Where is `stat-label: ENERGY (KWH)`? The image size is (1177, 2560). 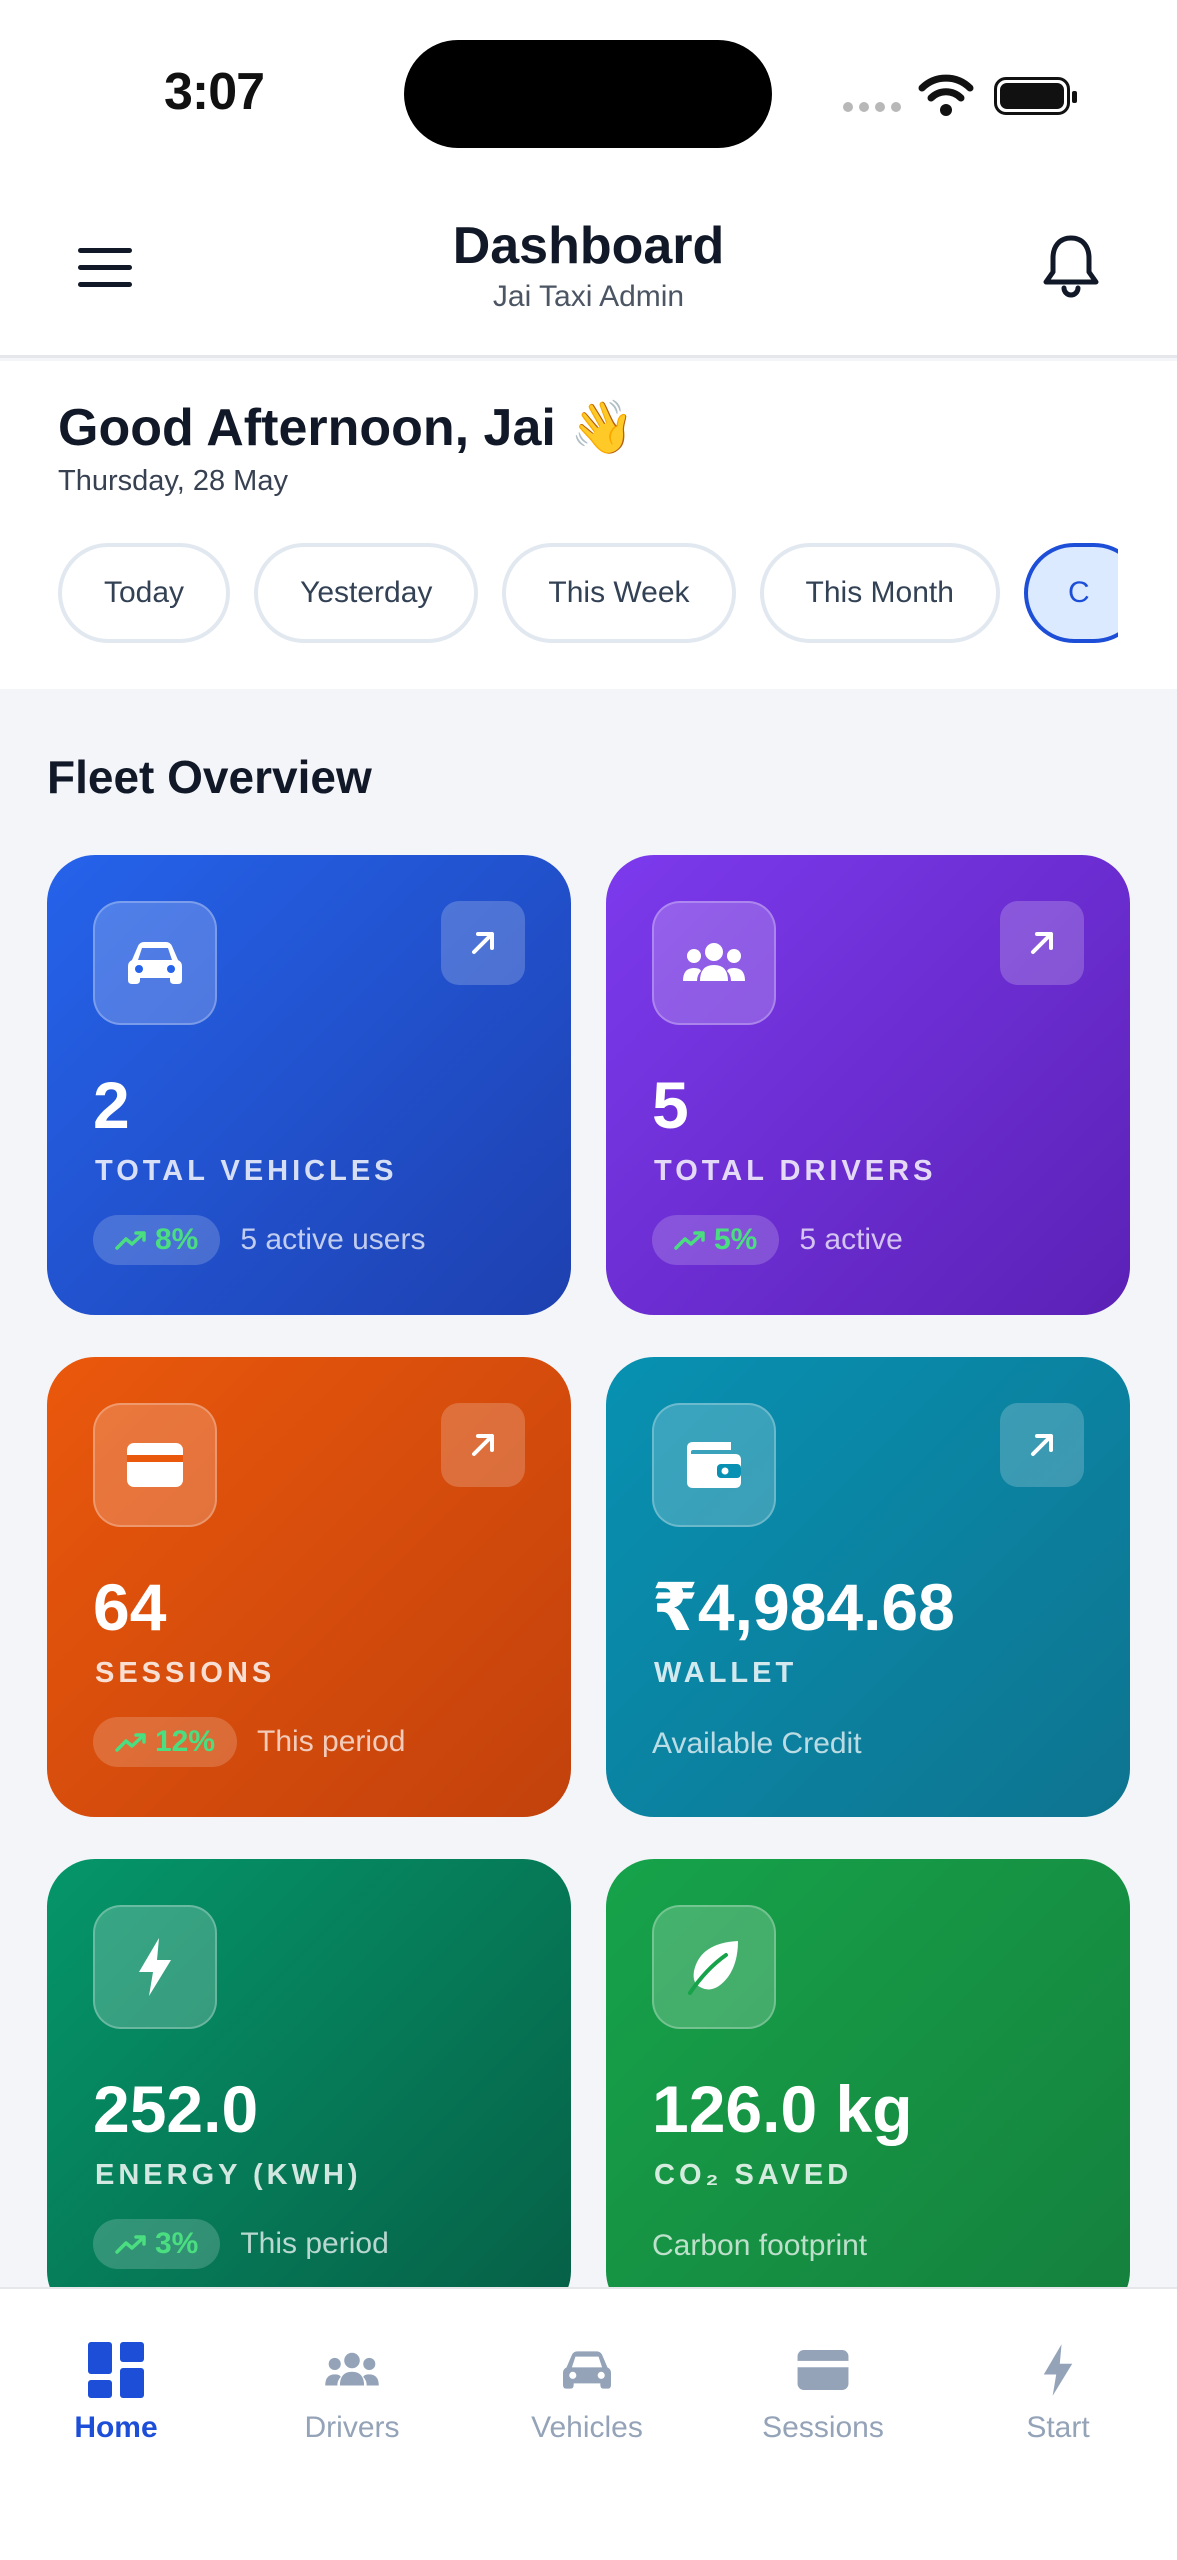
stat-label: ENERGY (KWH) is located at coordinates (228, 2175).